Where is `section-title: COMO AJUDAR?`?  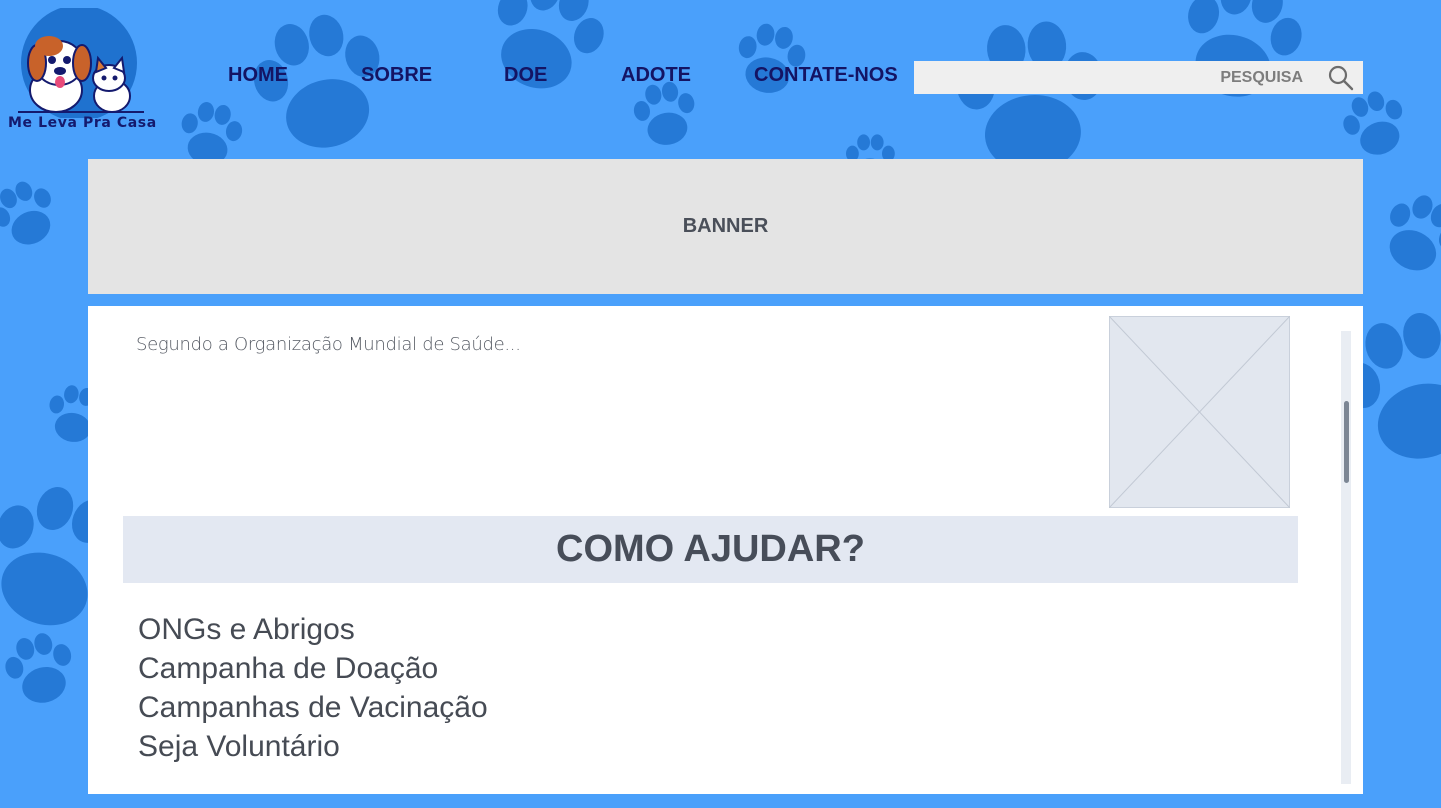 section-title: COMO AJUDAR? is located at coordinates (710, 549).